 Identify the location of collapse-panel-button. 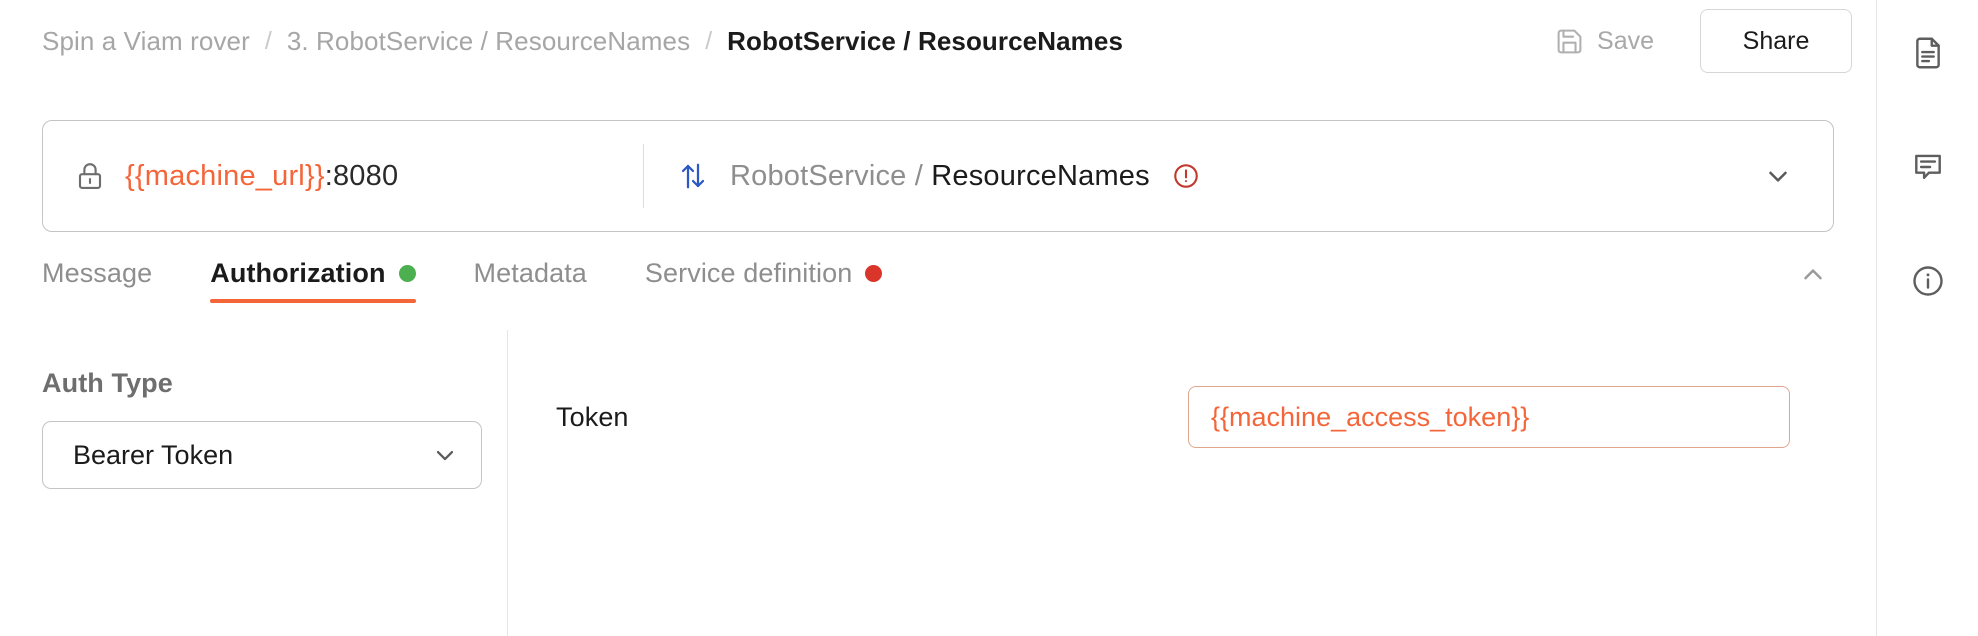
(1813, 274).